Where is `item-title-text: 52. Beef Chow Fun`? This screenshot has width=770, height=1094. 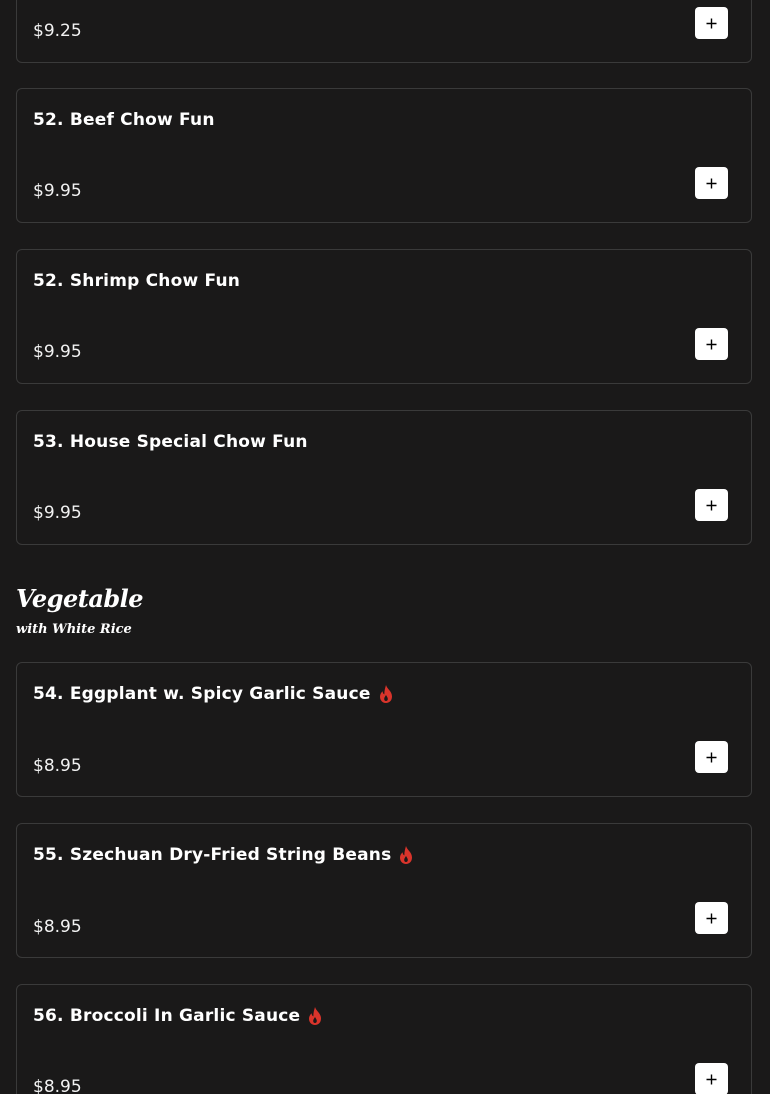 item-title-text: 52. Beef Chow Fun is located at coordinates (124, 120).